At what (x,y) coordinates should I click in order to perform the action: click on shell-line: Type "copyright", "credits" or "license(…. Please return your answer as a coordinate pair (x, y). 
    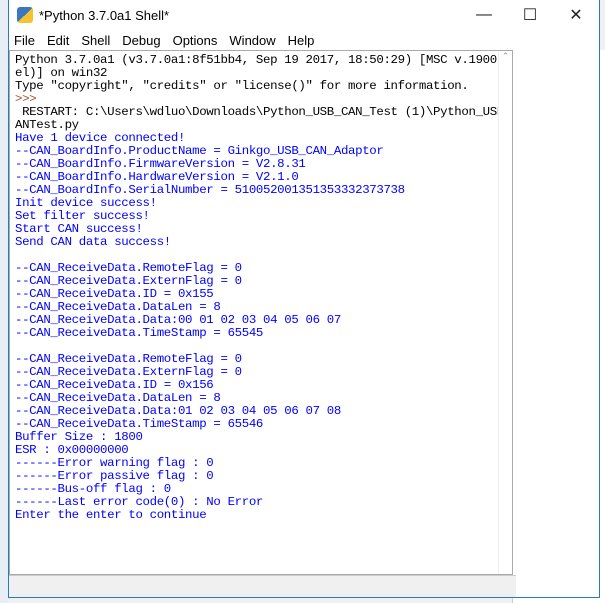
    Looking at the image, I should click on (242, 86).